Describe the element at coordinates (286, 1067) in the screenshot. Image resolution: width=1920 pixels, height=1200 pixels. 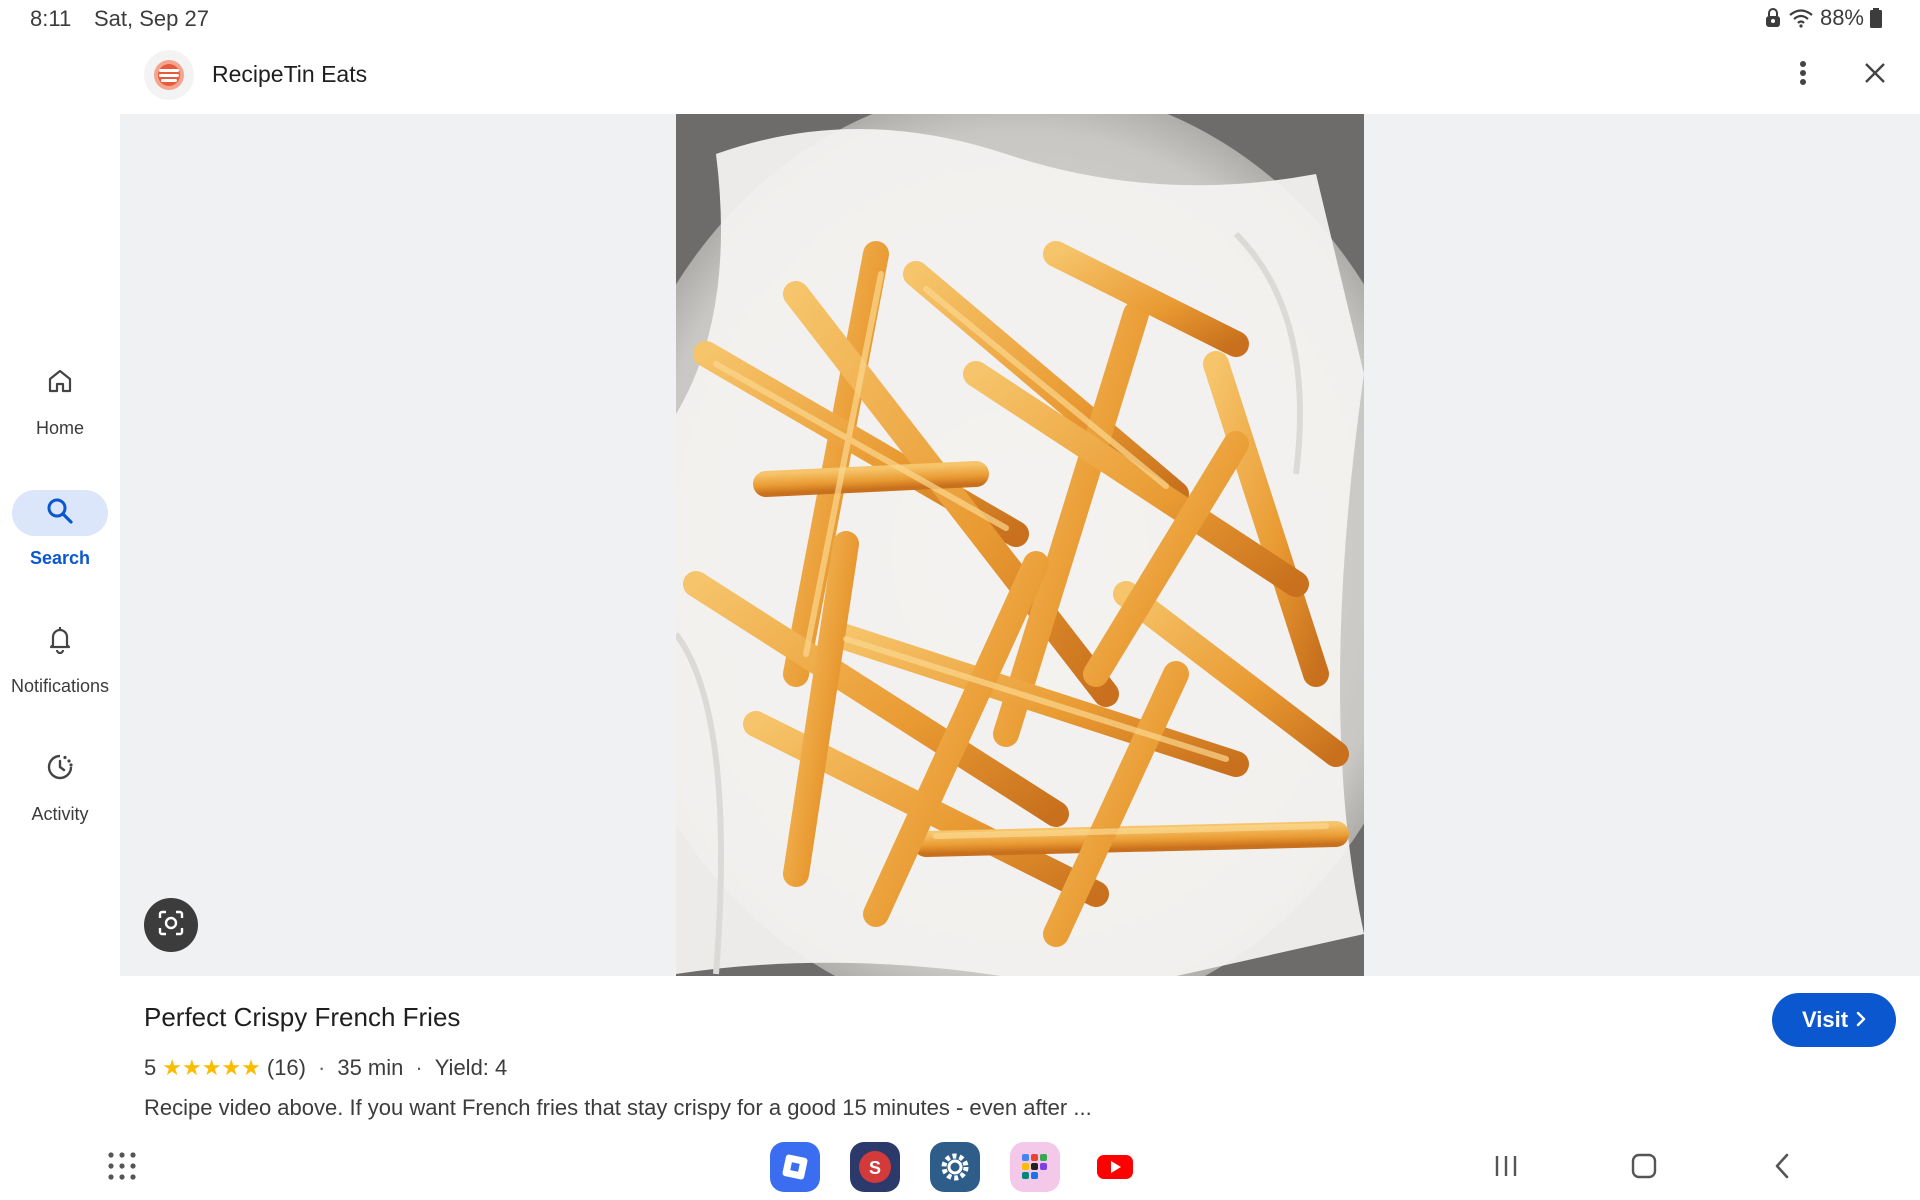
I see `review-count: (16)` at that location.